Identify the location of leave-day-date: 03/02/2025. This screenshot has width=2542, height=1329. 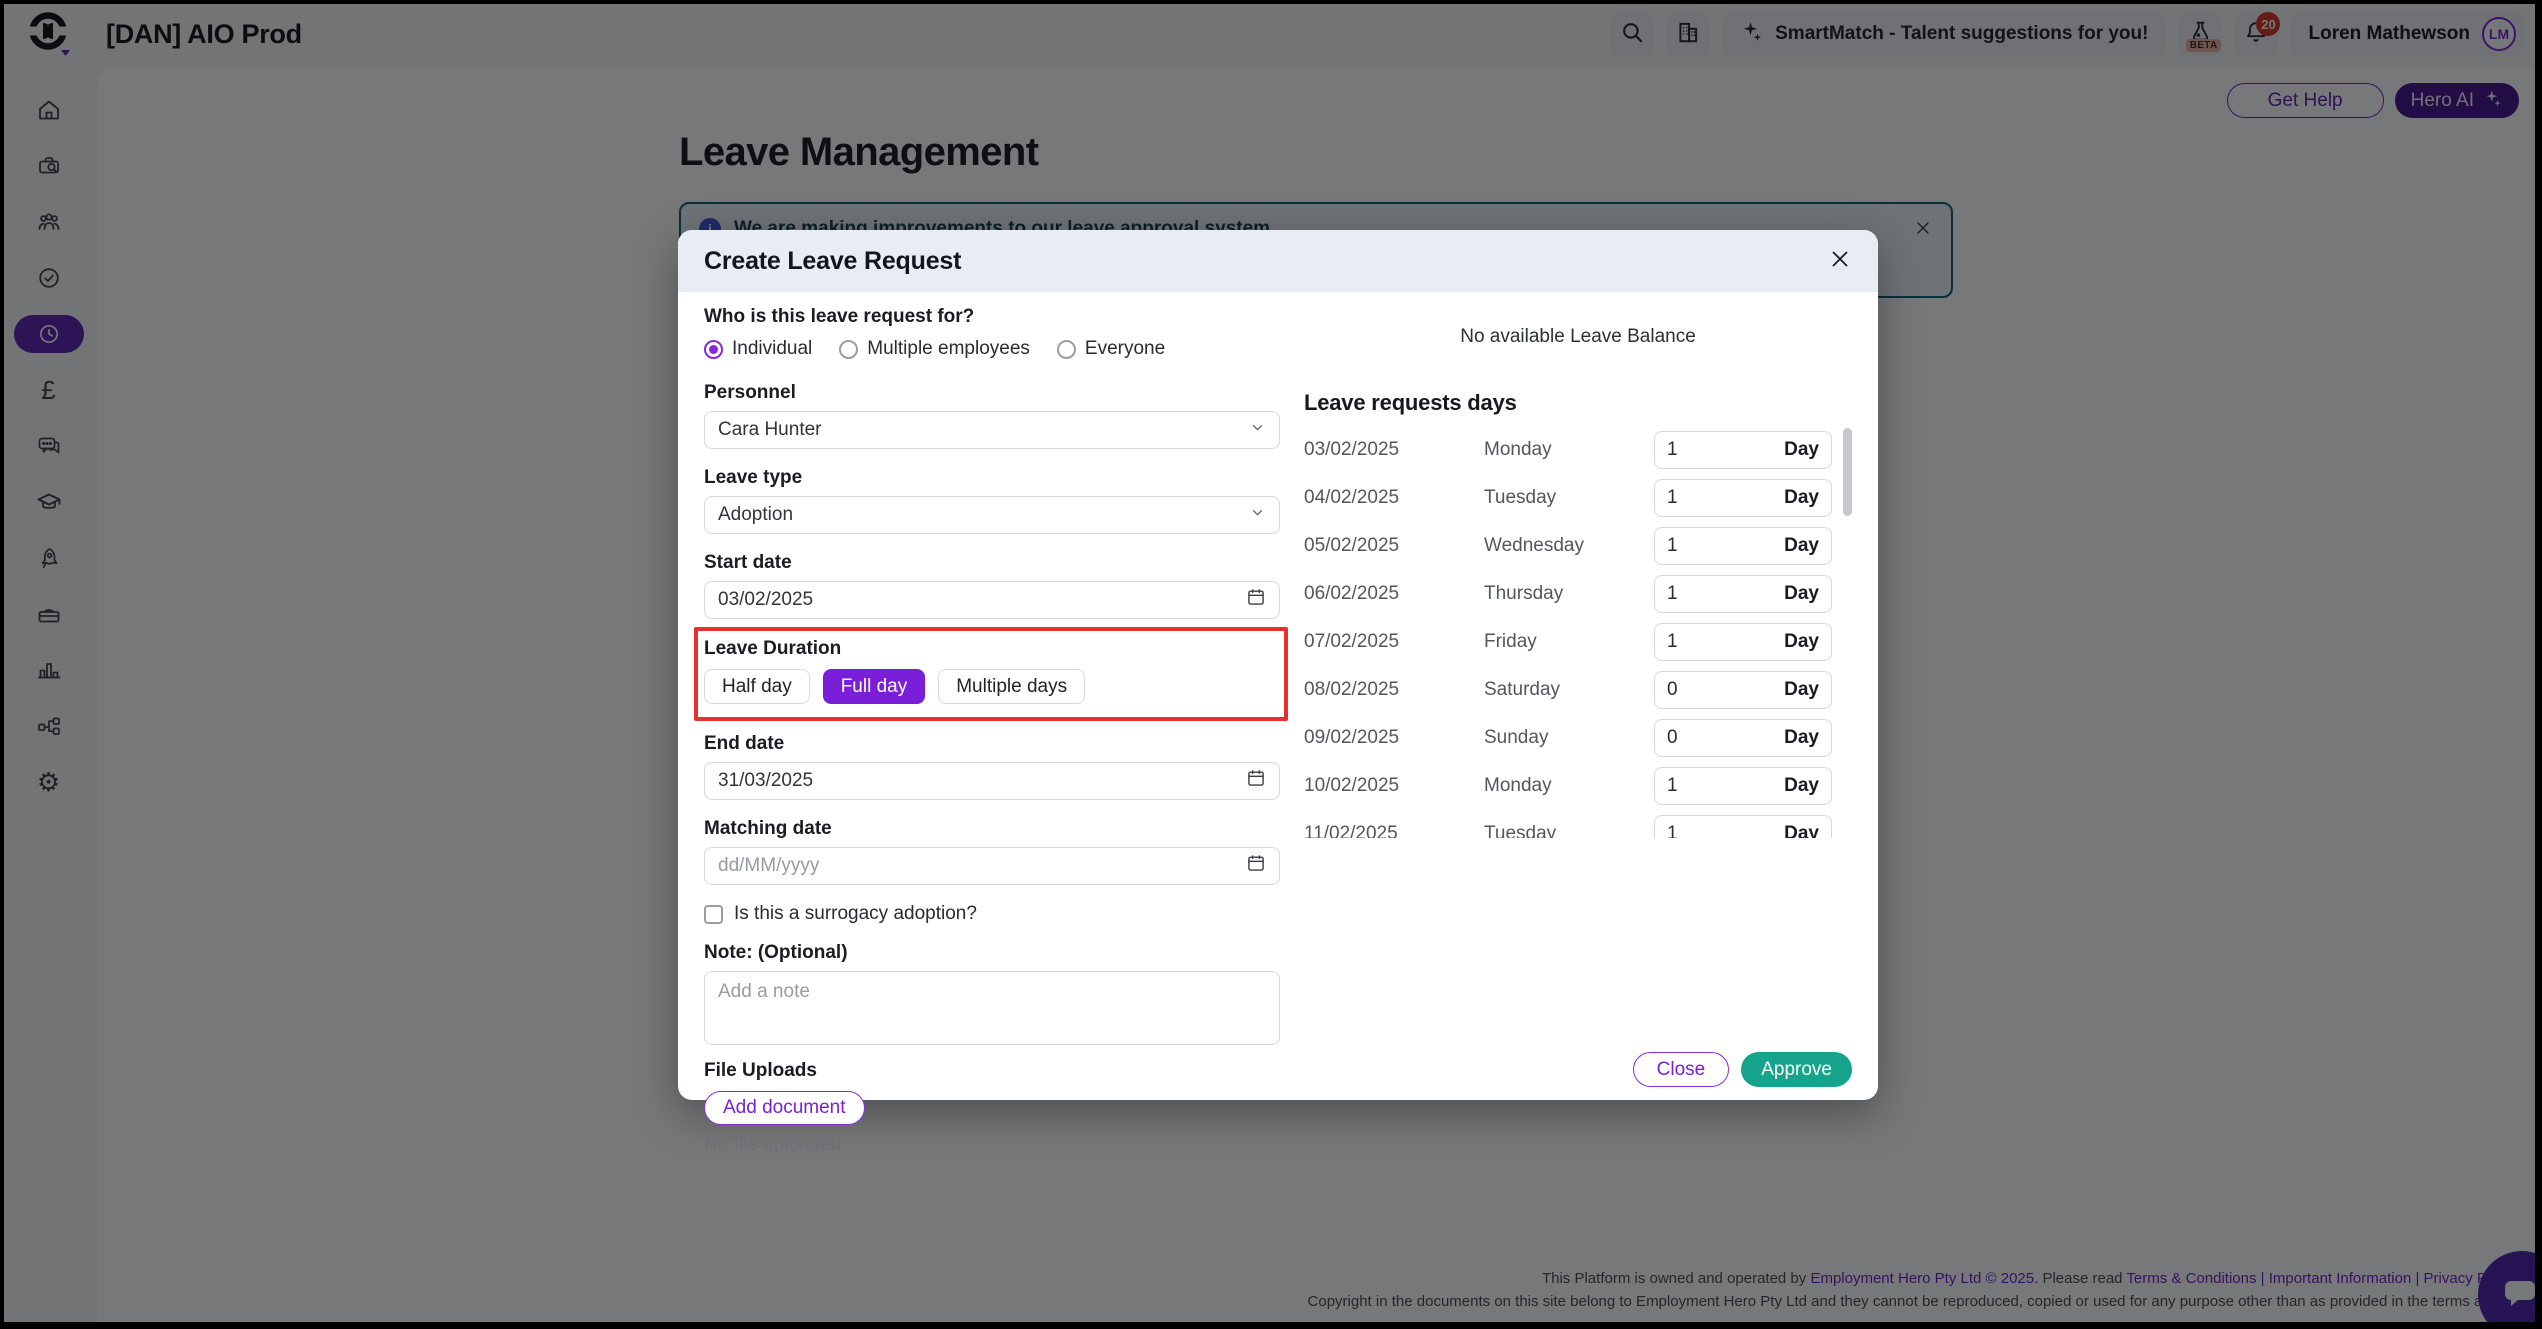
(1352, 449).